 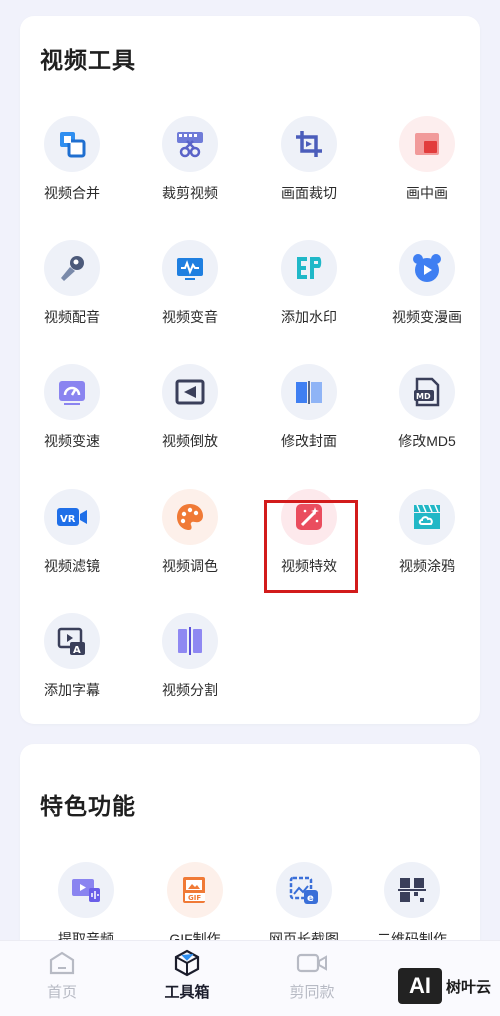 What do you see at coordinates (309, 144) in the screenshot?
I see `crop-icon` at bounding box center [309, 144].